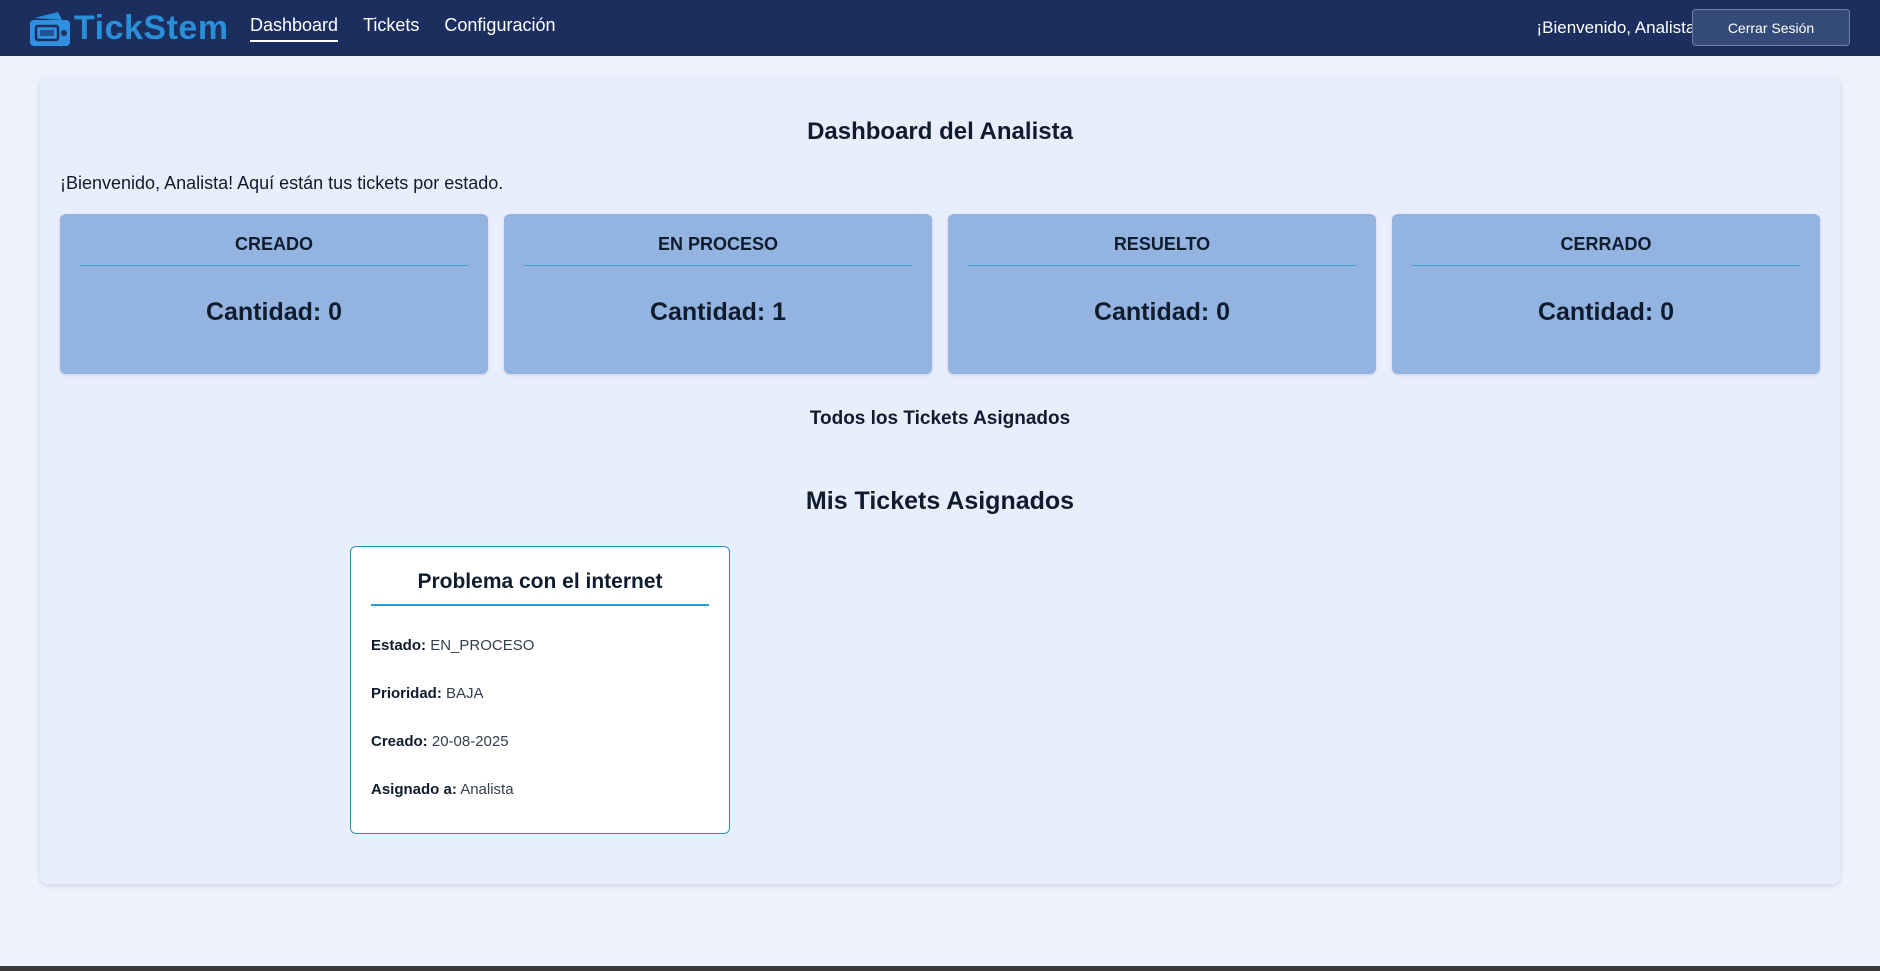 Image resolution: width=1880 pixels, height=971 pixels. Describe the element at coordinates (482, 645) in the screenshot. I see `field-value: EN_PROCESO` at that location.